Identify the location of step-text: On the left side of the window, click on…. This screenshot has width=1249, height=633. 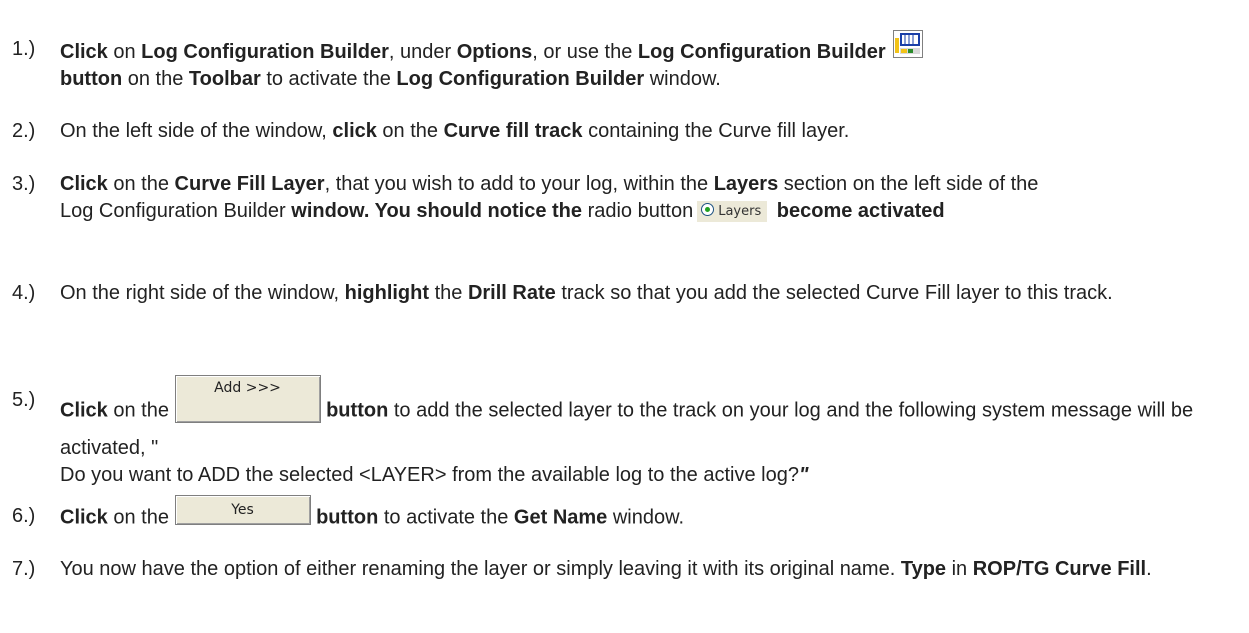
(455, 131).